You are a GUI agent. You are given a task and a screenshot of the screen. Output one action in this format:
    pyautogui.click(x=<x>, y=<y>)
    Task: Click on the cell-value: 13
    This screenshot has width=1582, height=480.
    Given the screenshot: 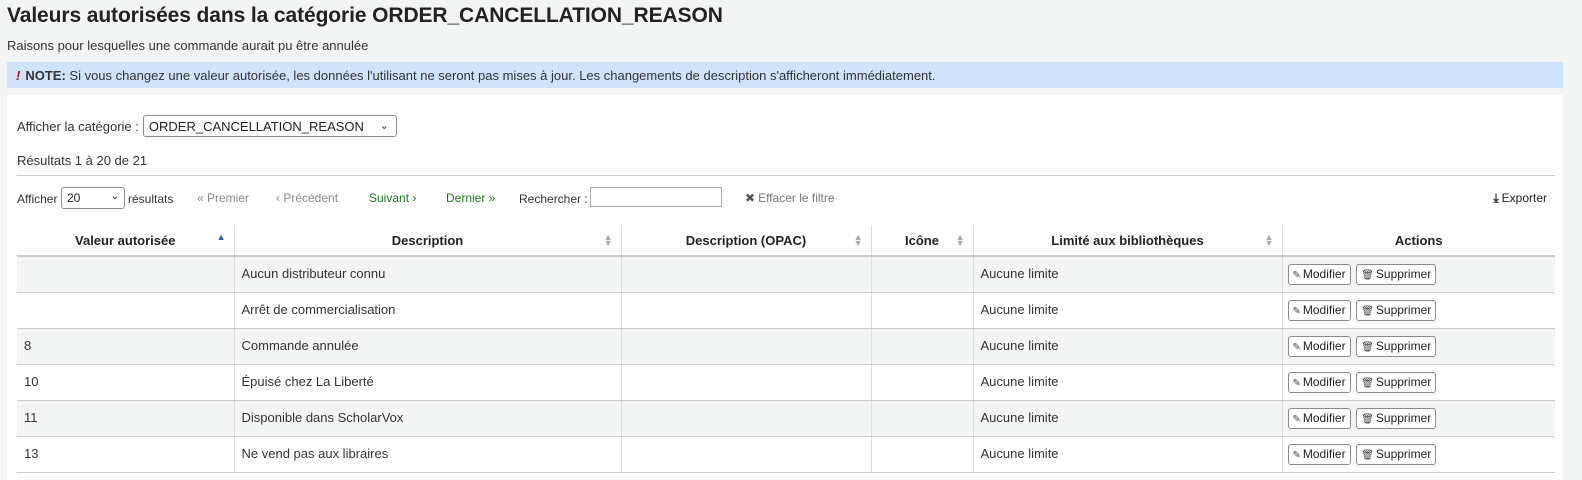 What is the action you would take?
    pyautogui.click(x=125, y=454)
    